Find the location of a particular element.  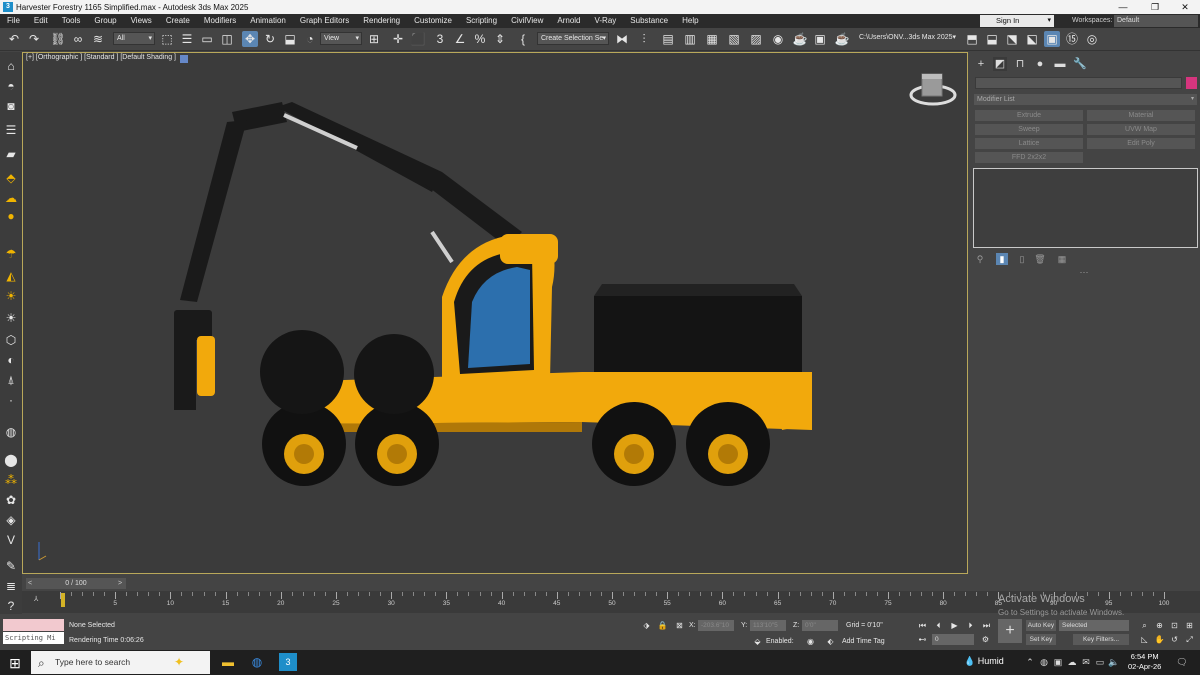

time-configuration-icon: ⑮ is located at coordinates (1072, 39).